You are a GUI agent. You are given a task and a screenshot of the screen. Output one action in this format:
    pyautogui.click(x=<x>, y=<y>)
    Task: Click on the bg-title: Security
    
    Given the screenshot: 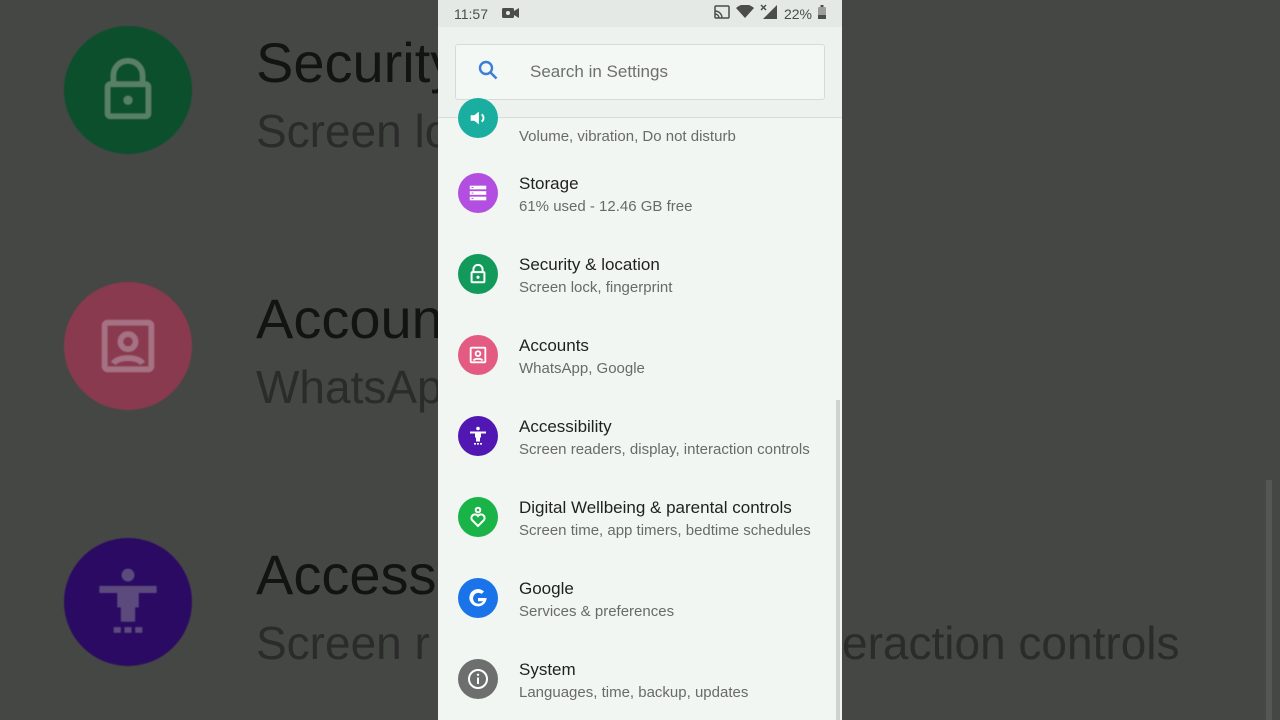 What is the action you would take?
    pyautogui.click(x=357, y=62)
    